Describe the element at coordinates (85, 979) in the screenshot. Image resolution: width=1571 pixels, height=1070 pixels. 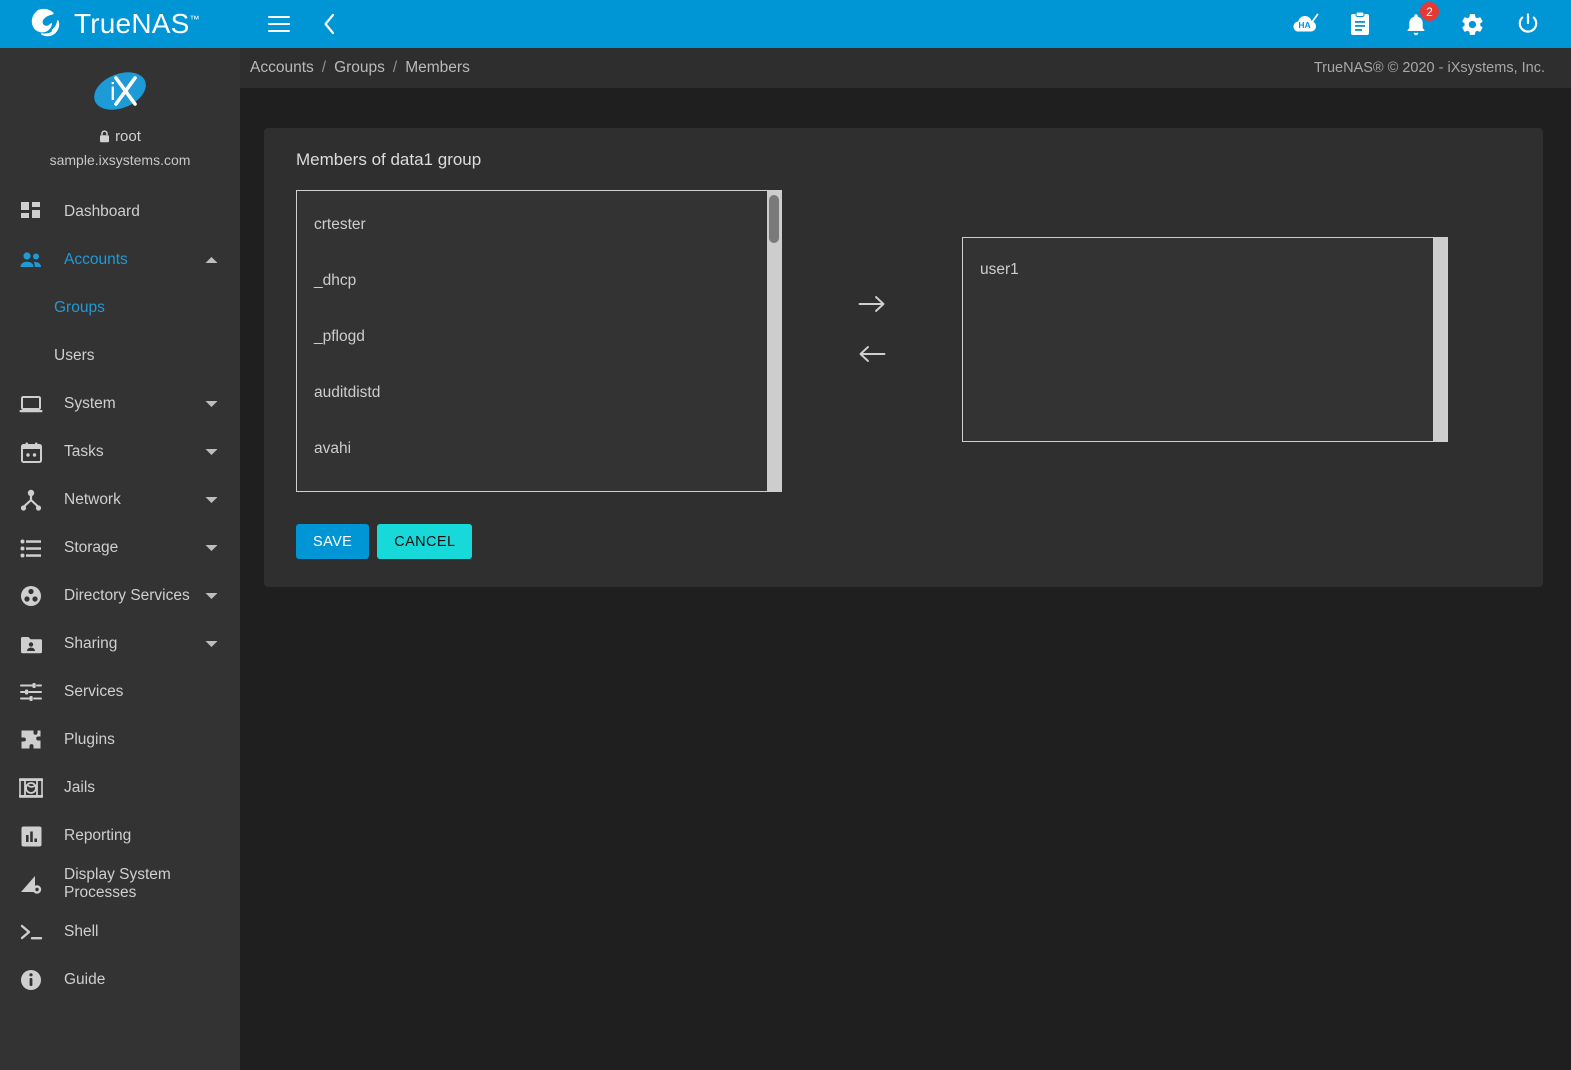
I see `sidebar-item-label: Guide` at that location.